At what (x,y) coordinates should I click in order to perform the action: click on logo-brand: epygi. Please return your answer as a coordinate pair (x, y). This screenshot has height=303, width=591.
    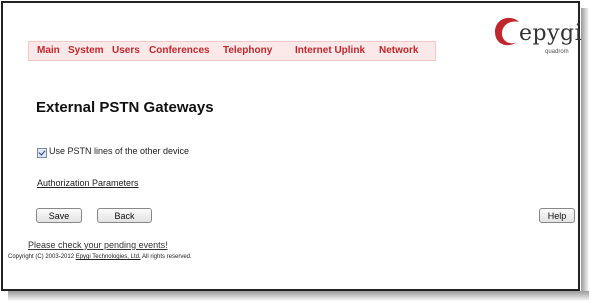
    Looking at the image, I should click on (551, 33).